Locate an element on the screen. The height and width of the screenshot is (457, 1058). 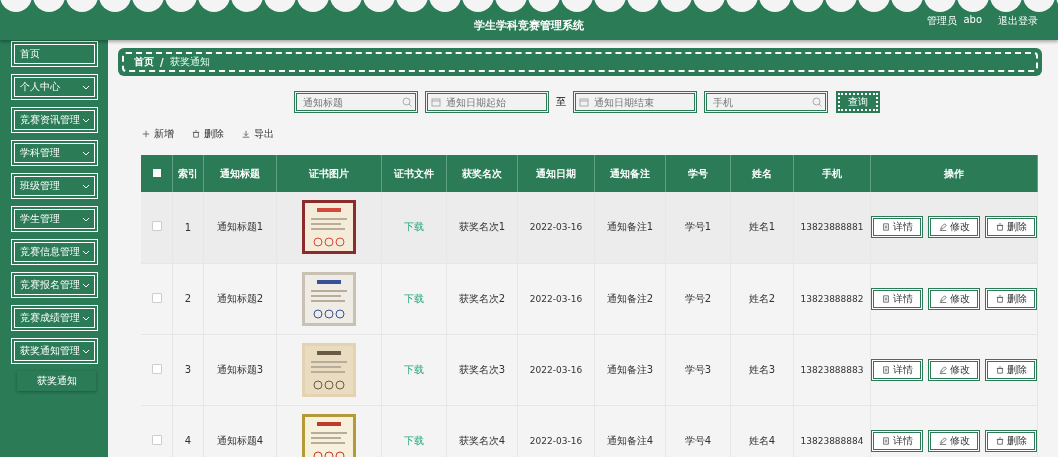
logout-link: 退出登录 is located at coordinates (1018, 21).